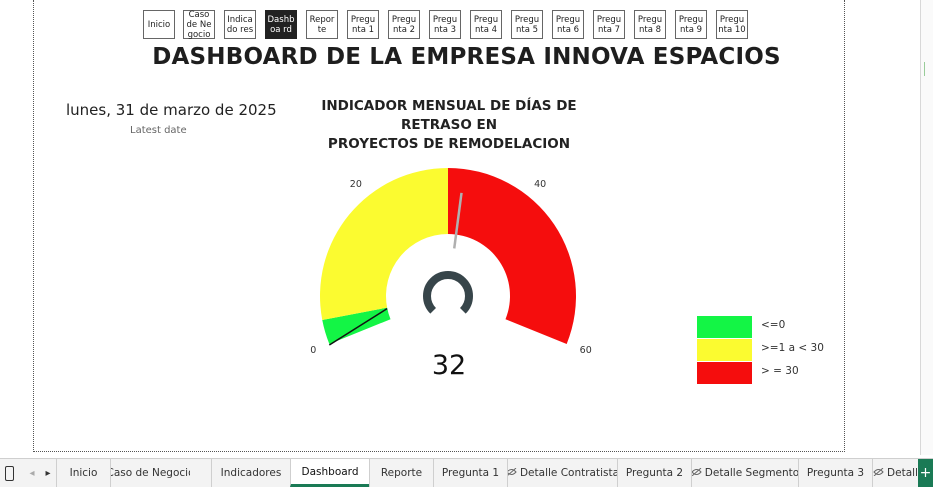 This screenshot has width=933, height=487. Describe the element at coordinates (356, 184) in the screenshot. I see `gauge-tick-label: 20` at that location.